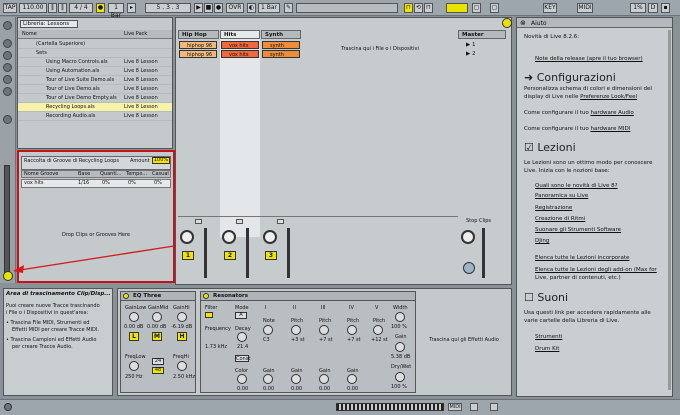 Image resolution: width=680 pixels, height=415 pixels. I want to click on release-notes-link: Note della release (apre il tuo browser), so click(589, 59).